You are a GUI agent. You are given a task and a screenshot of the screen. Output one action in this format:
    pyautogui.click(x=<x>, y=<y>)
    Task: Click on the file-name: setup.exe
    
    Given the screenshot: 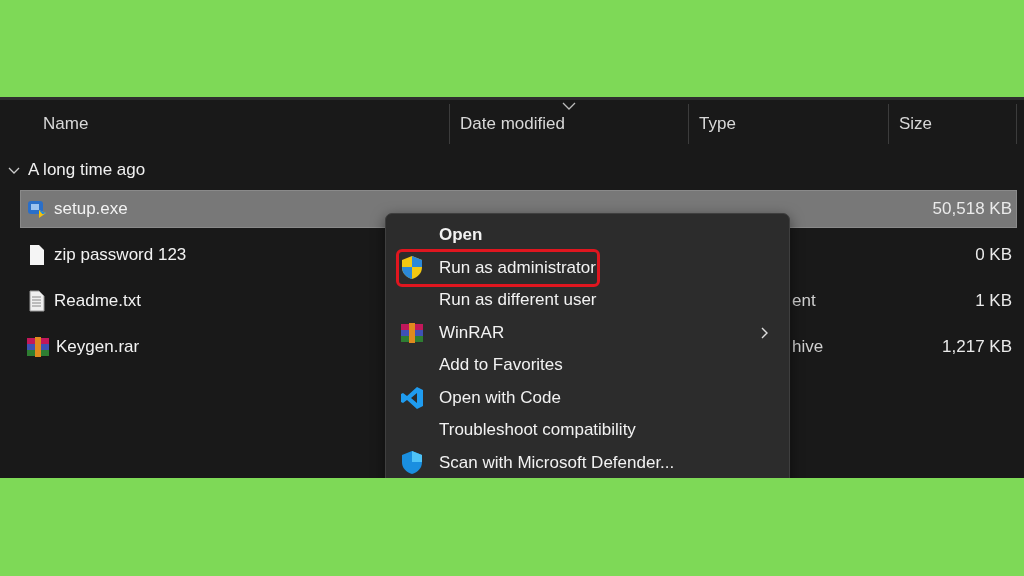 What is the action you would take?
    pyautogui.click(x=91, y=209)
    